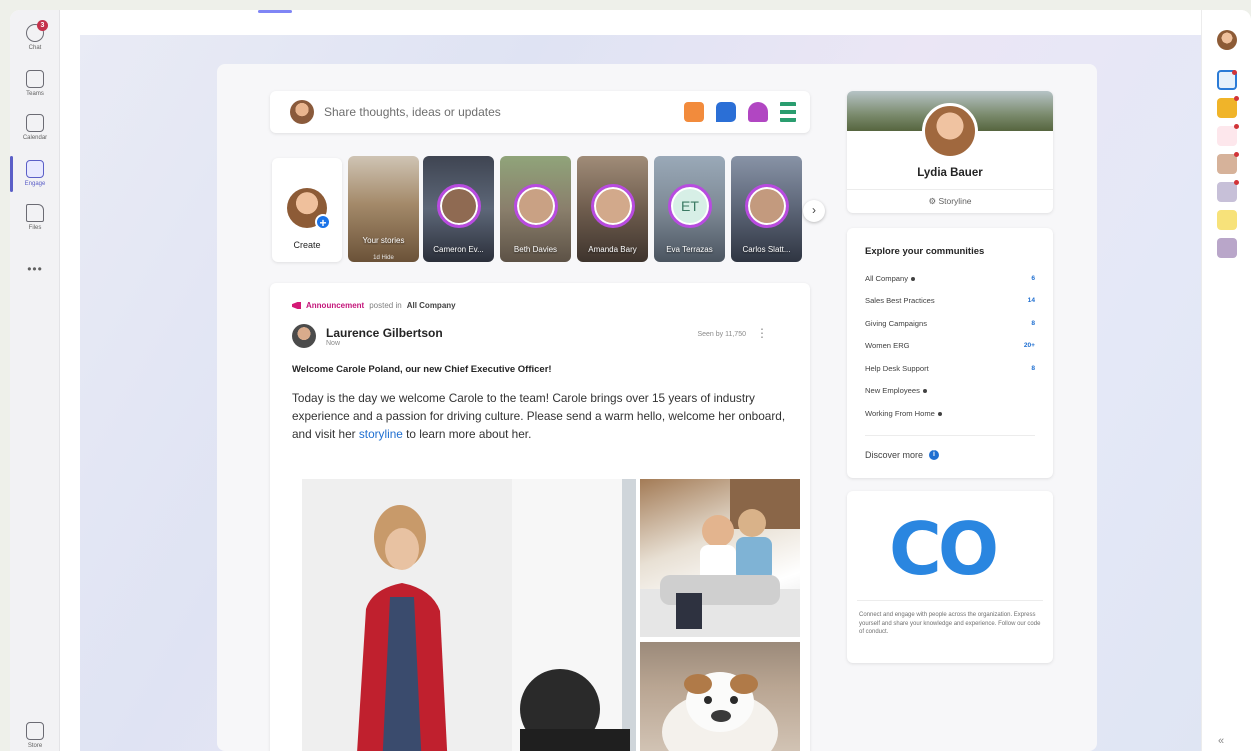 This screenshot has width=1251, height=751. I want to click on rail-calendar: Calendar, so click(35, 135).